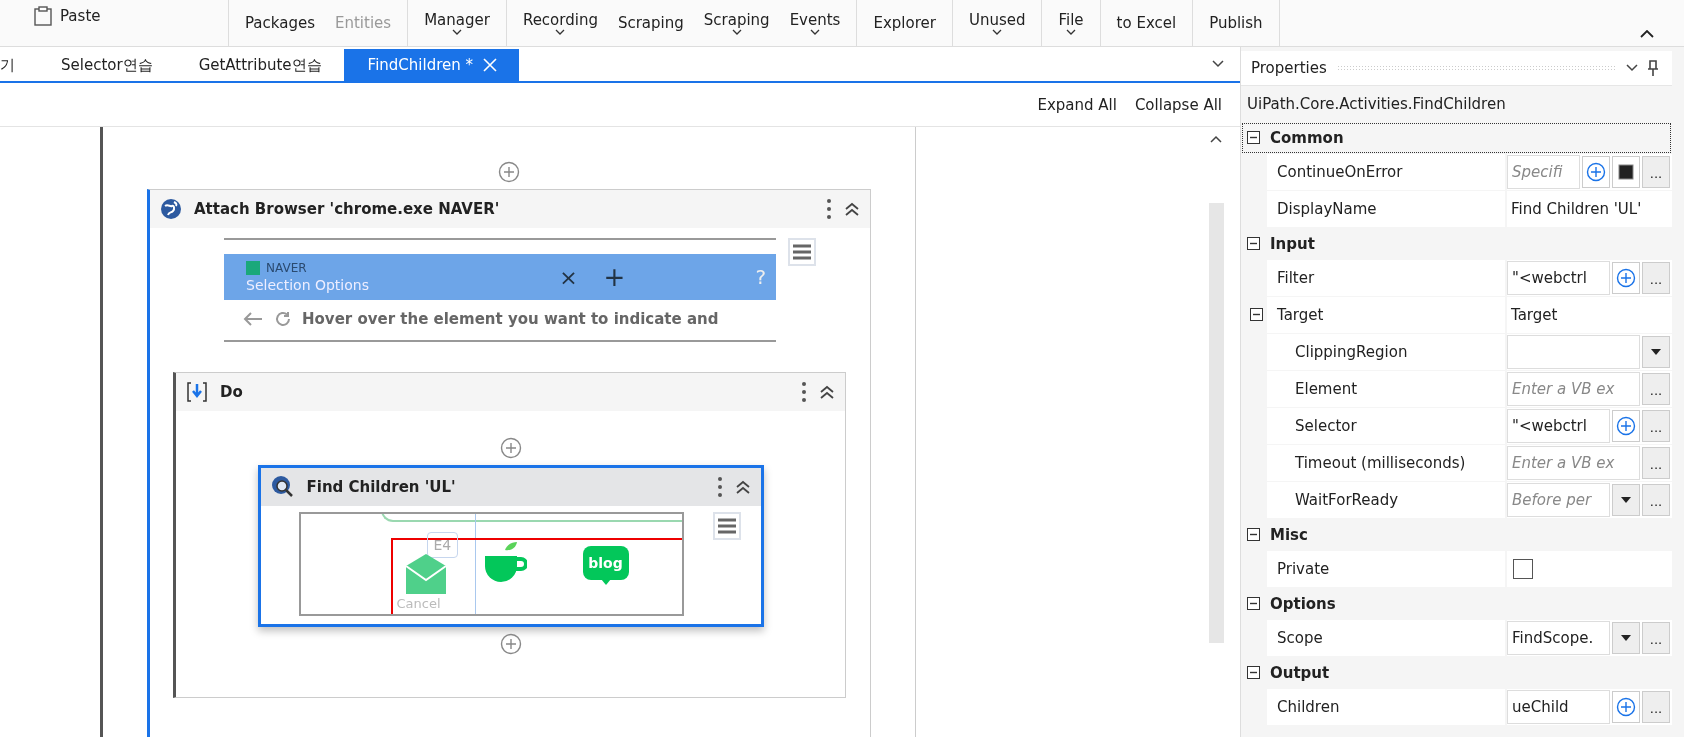 Image resolution: width=1684 pixels, height=737 pixels. I want to click on toolbar-button: Unused, so click(997, 23).